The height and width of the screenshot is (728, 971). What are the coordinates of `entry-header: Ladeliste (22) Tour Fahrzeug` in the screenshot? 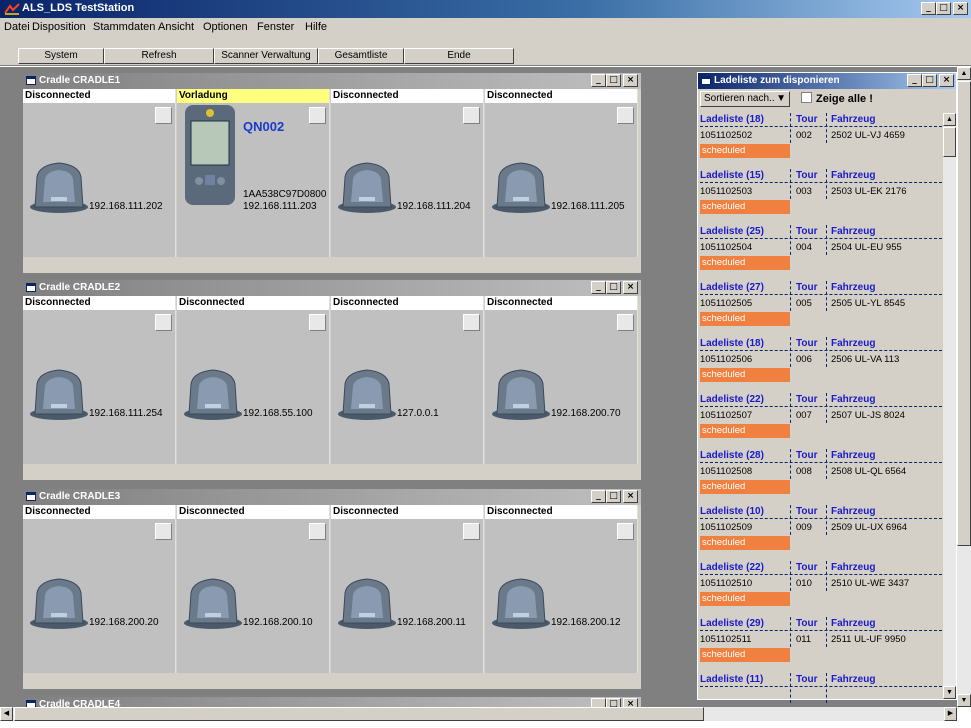 It's located at (821, 568).